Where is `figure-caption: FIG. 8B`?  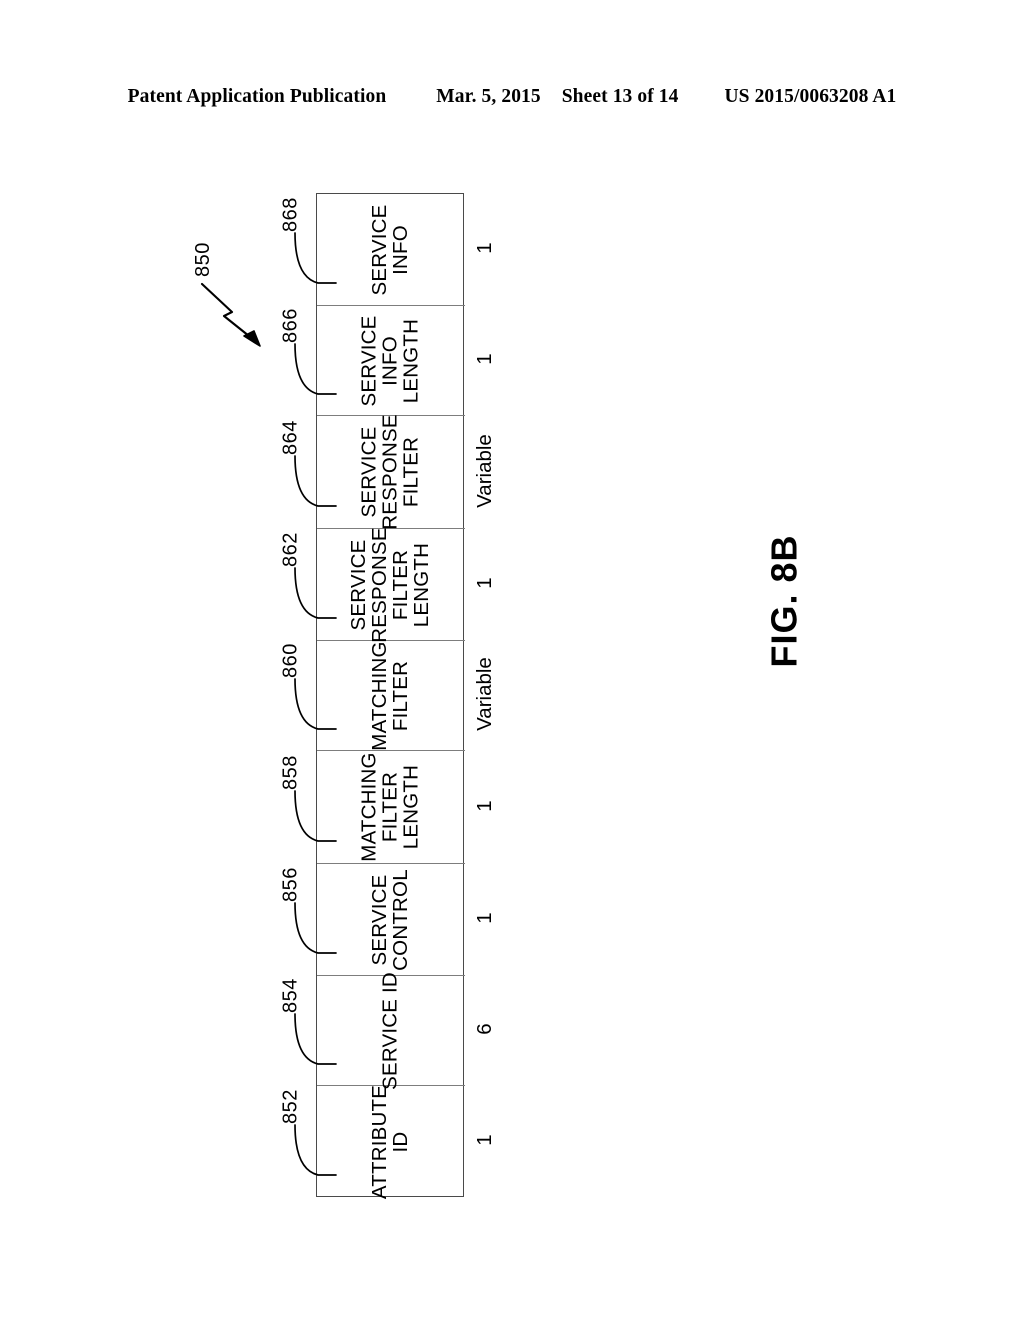 figure-caption: FIG. 8B is located at coordinates (784, 601).